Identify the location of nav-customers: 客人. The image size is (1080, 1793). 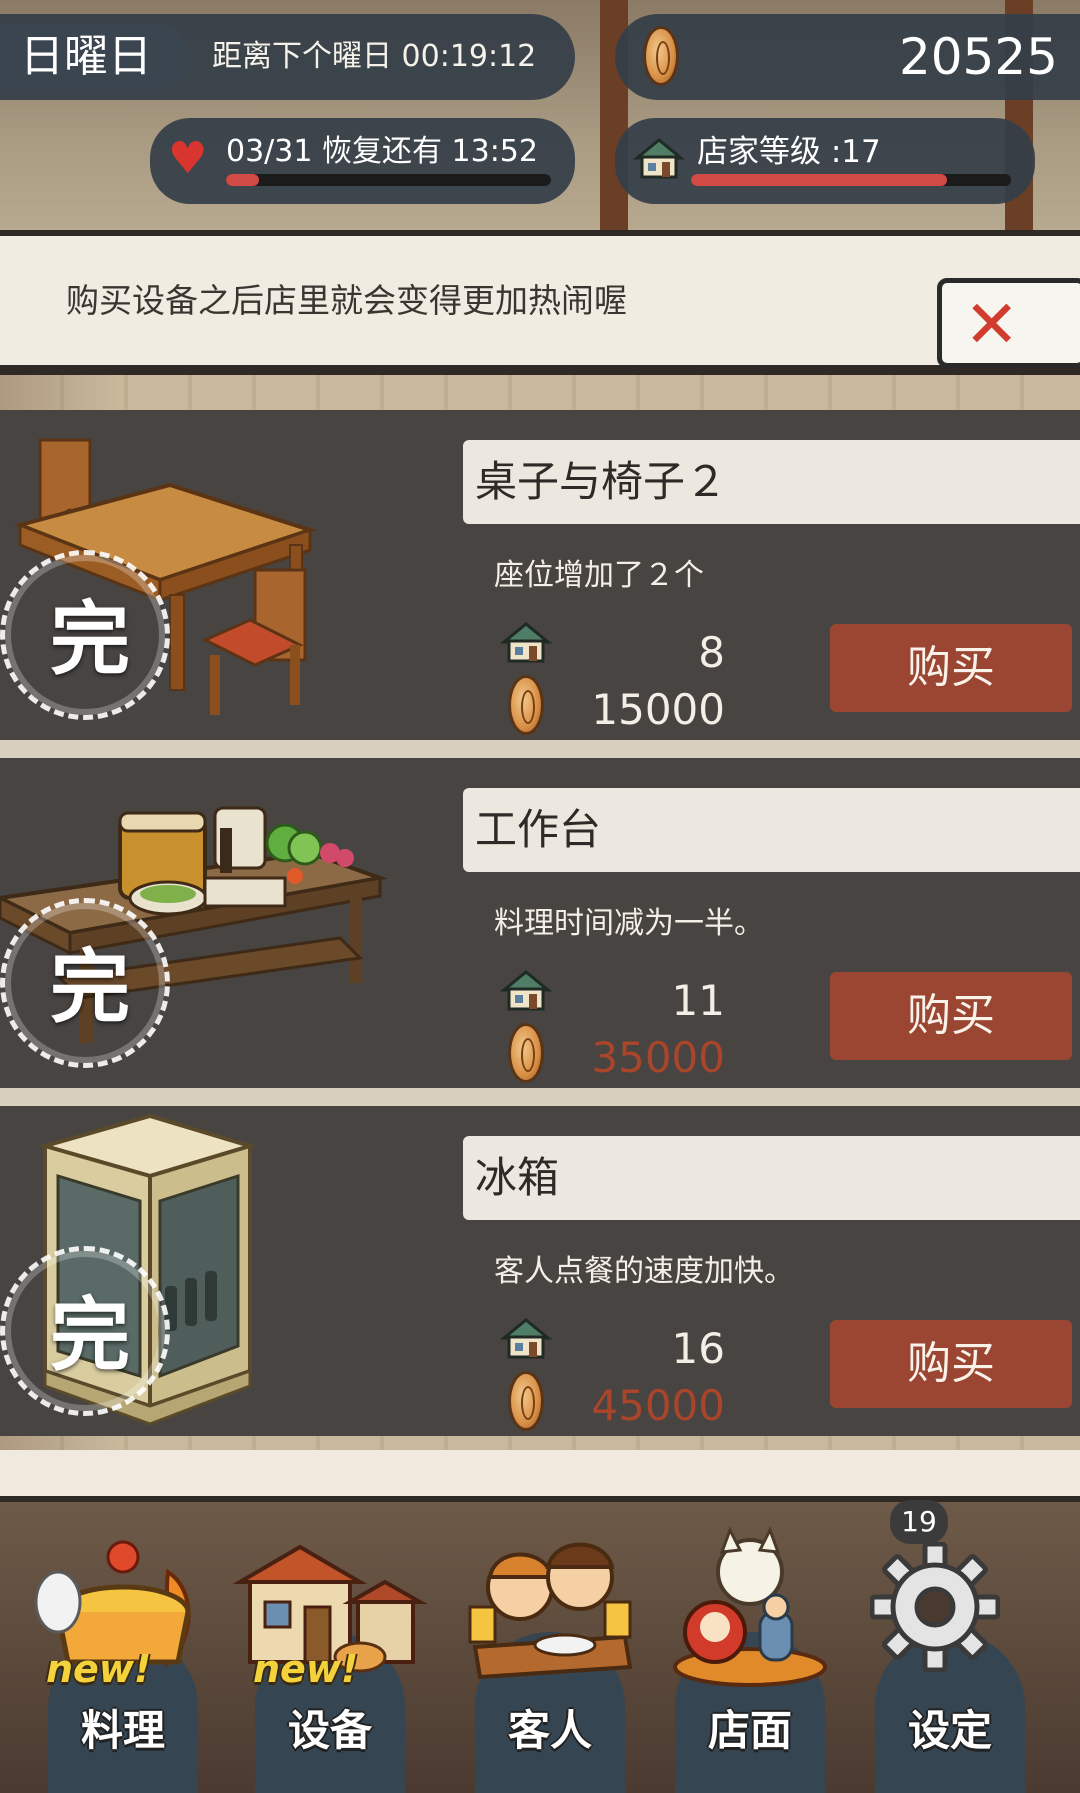
(545, 1647).